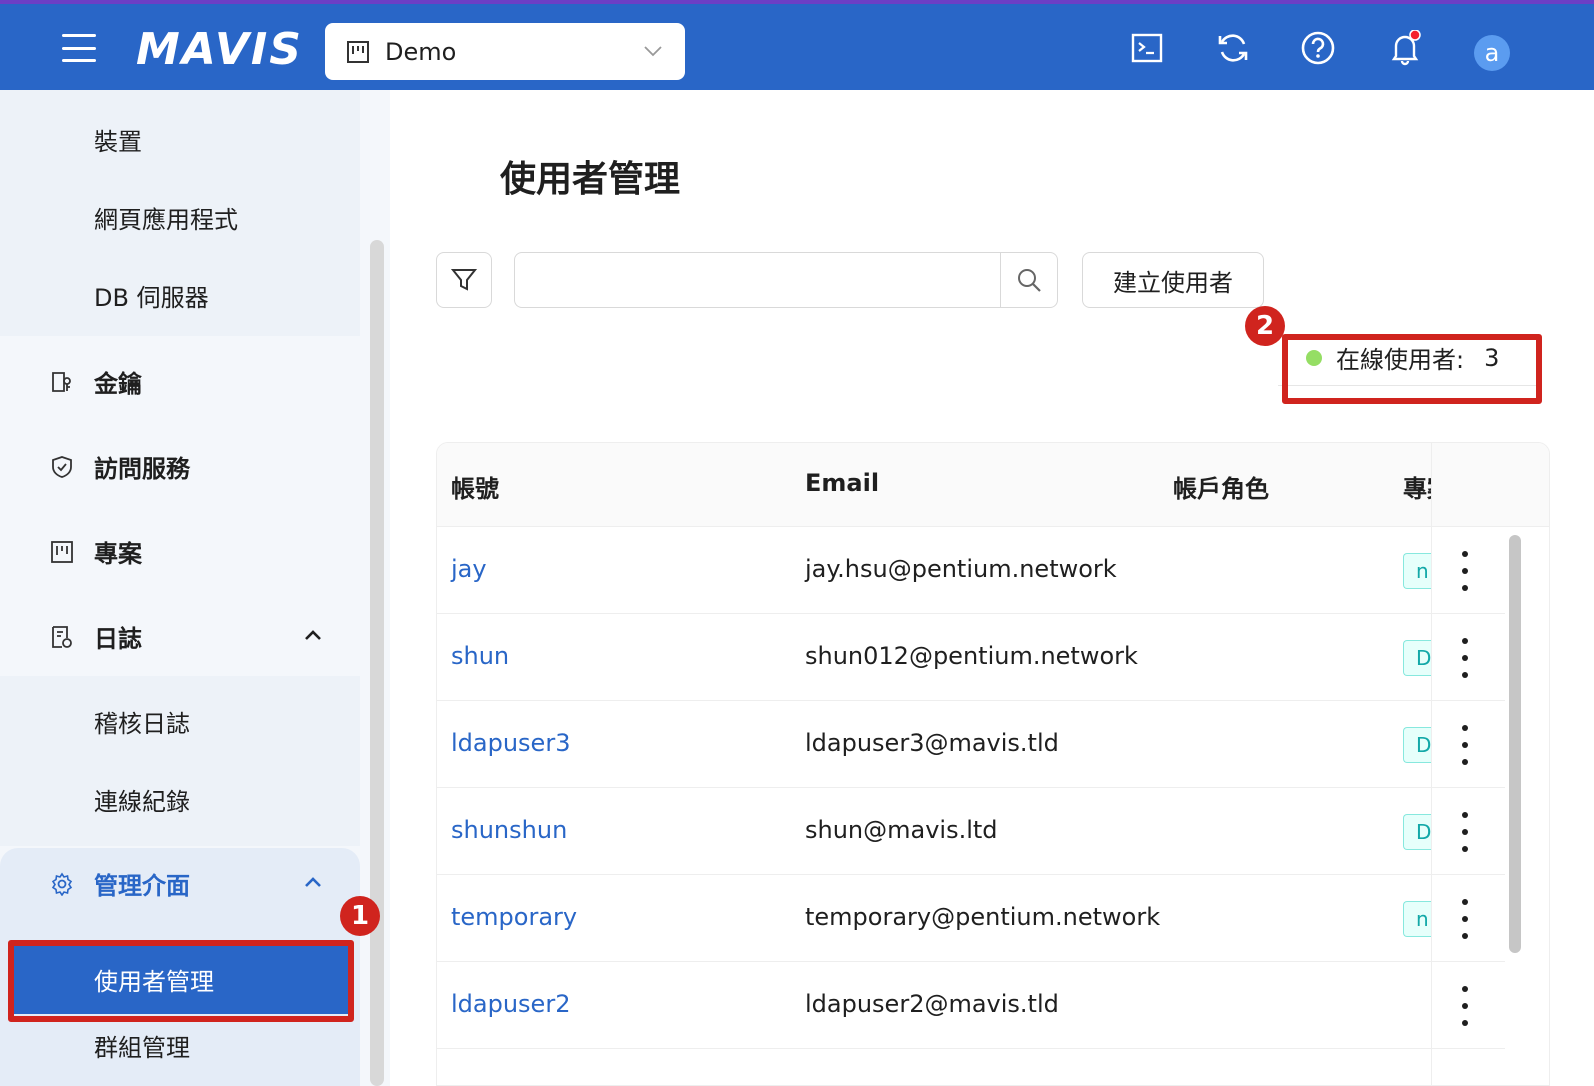 This screenshot has height=1086, width=1594. I want to click on project-name: Demo, so click(421, 51).